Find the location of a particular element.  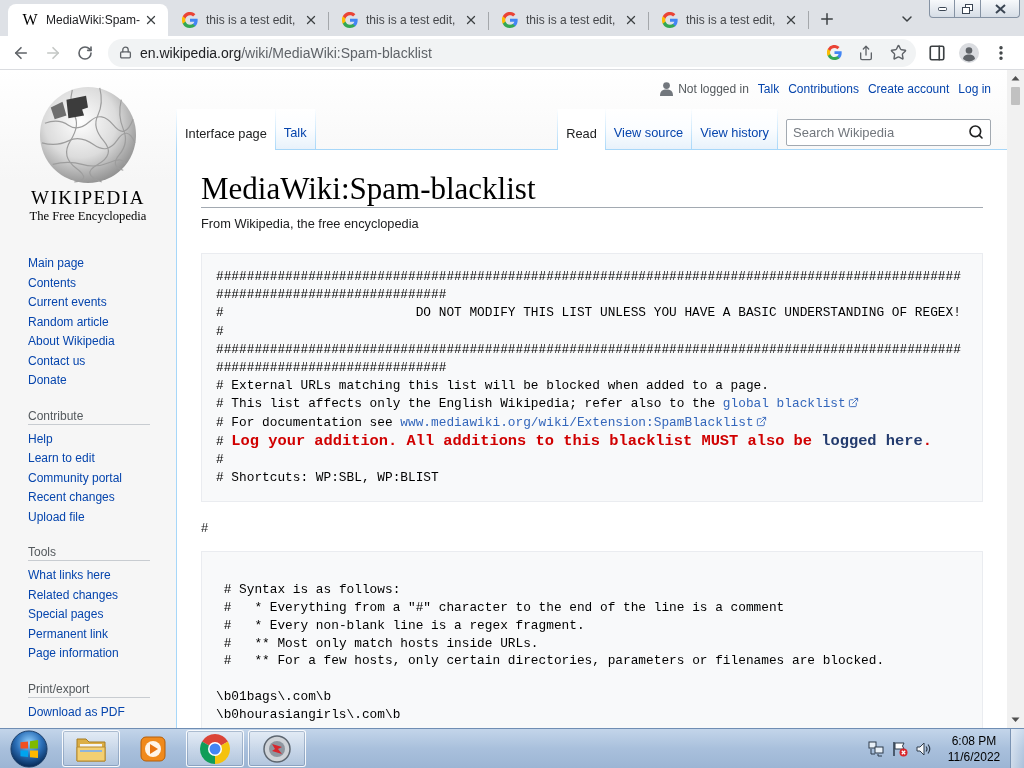

share-icon is located at coordinates (866, 52).